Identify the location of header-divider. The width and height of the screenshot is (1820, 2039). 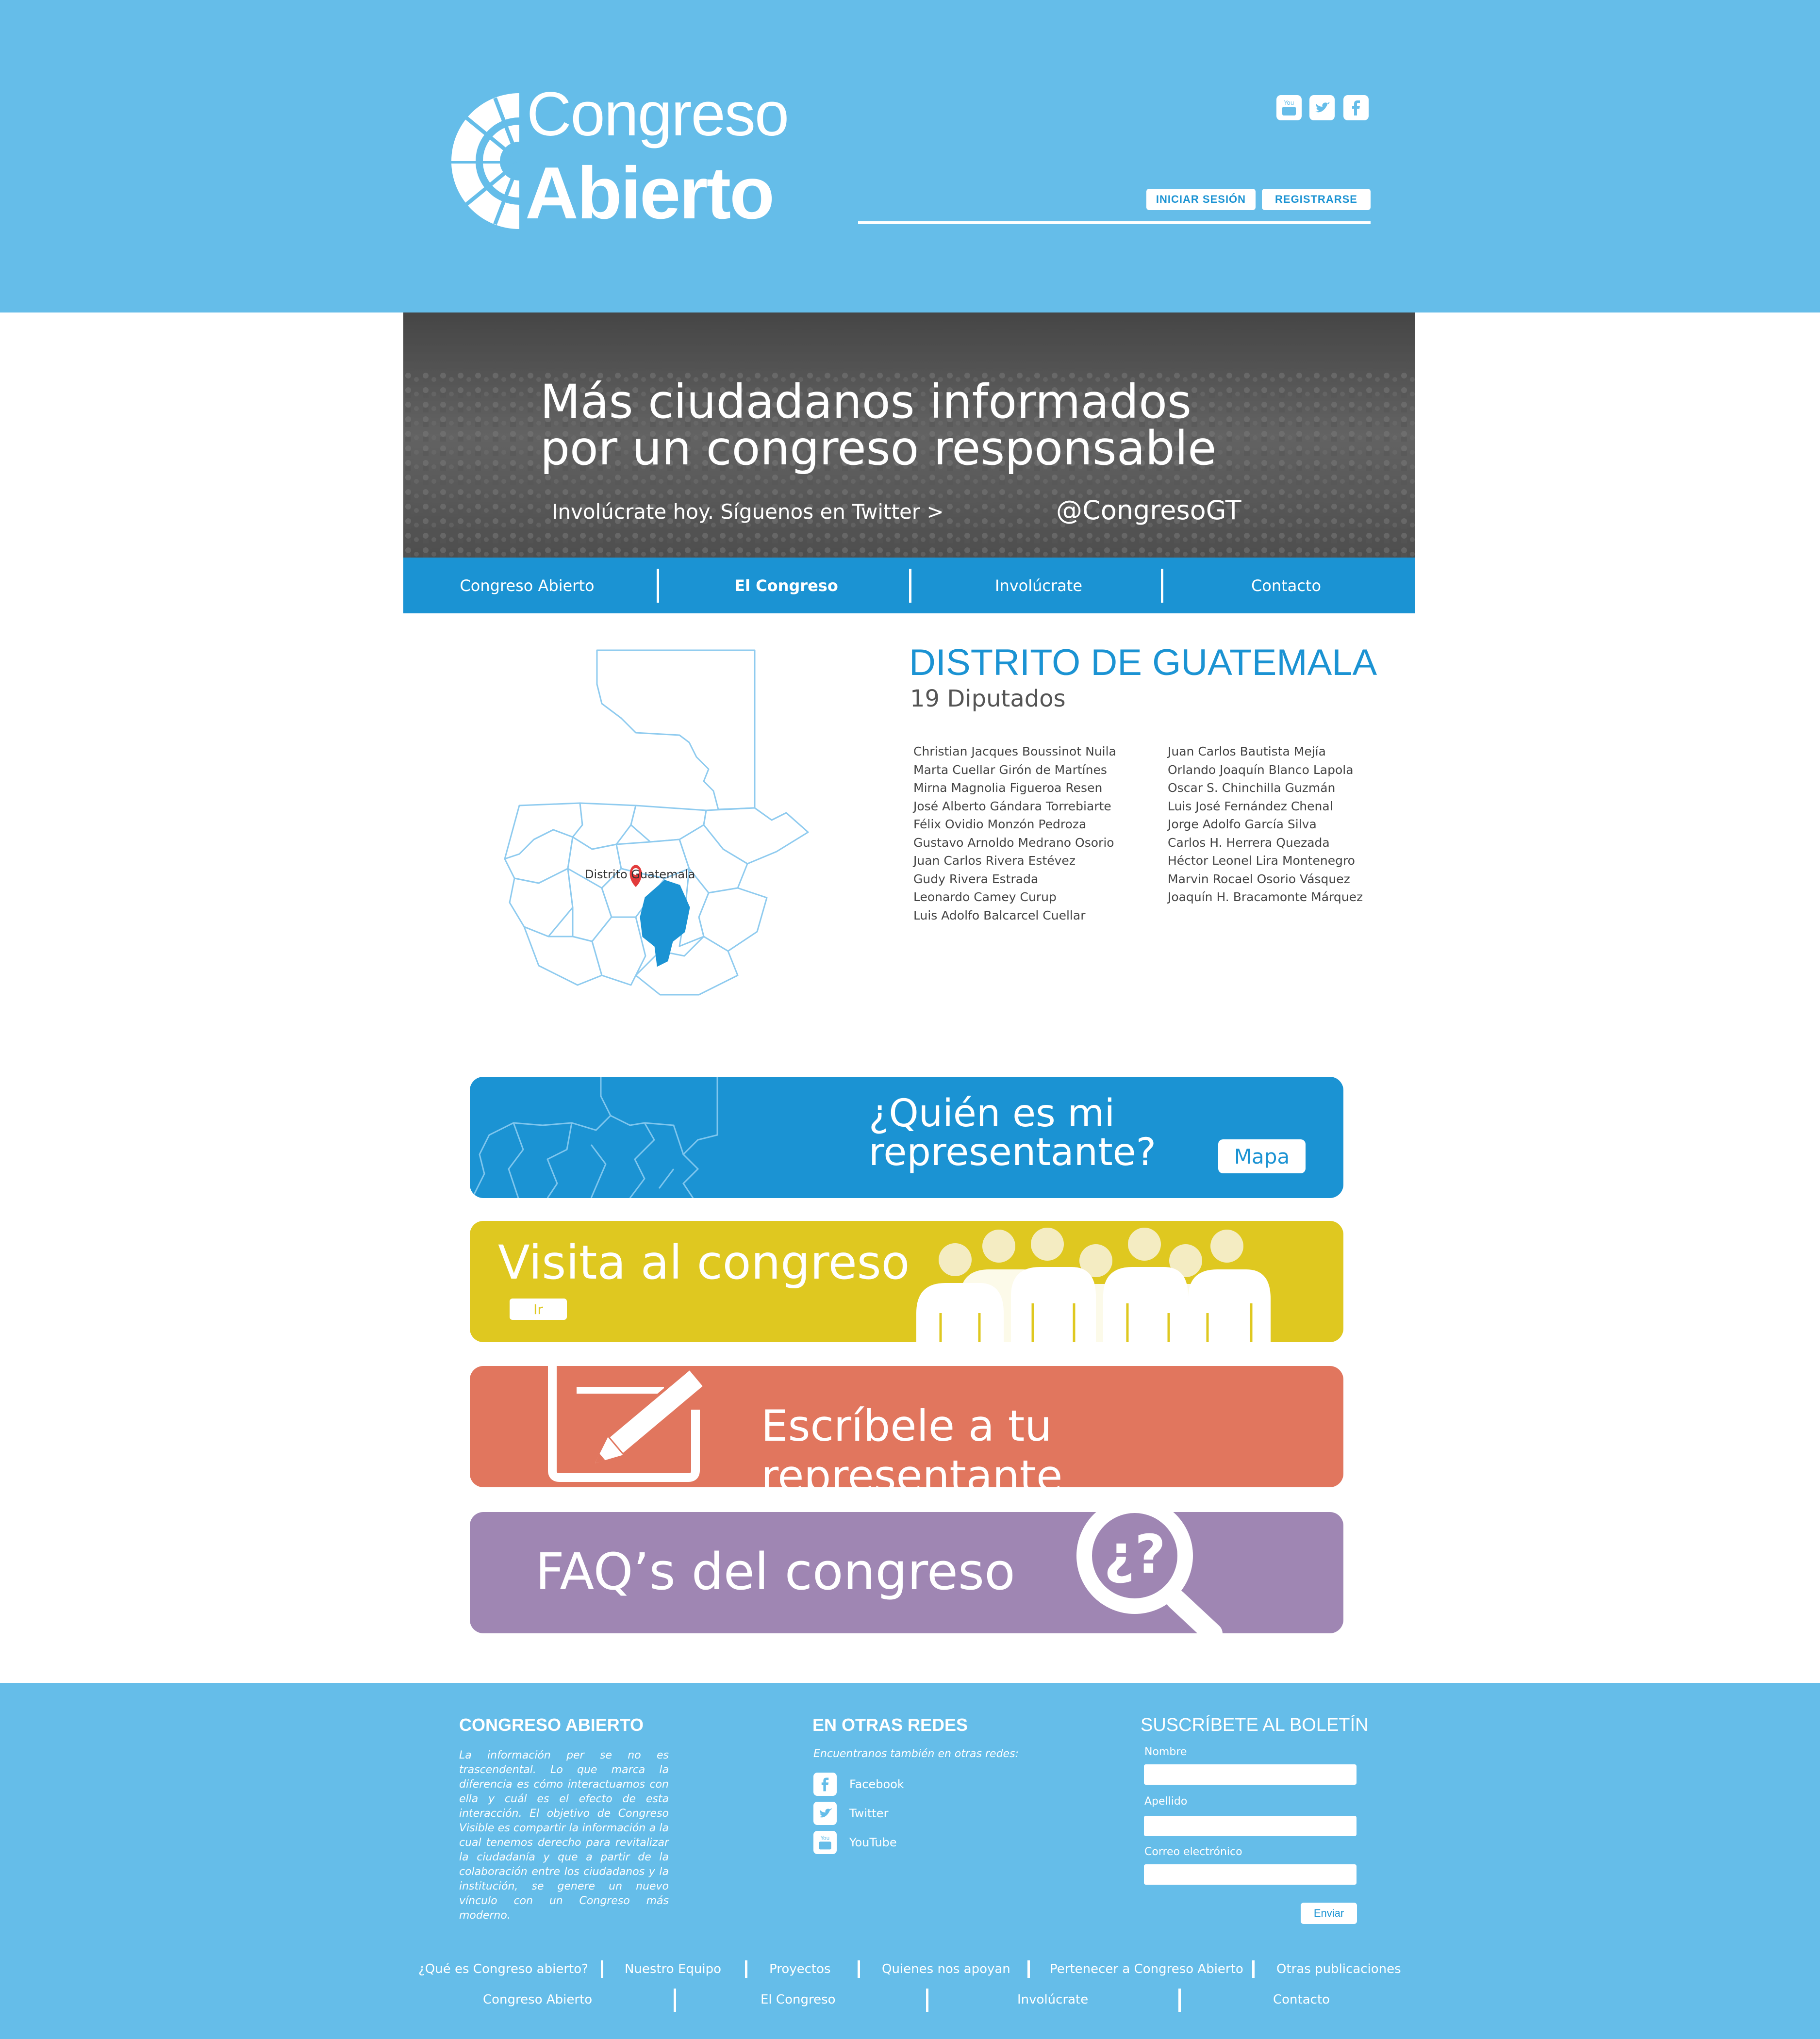
(1114, 222).